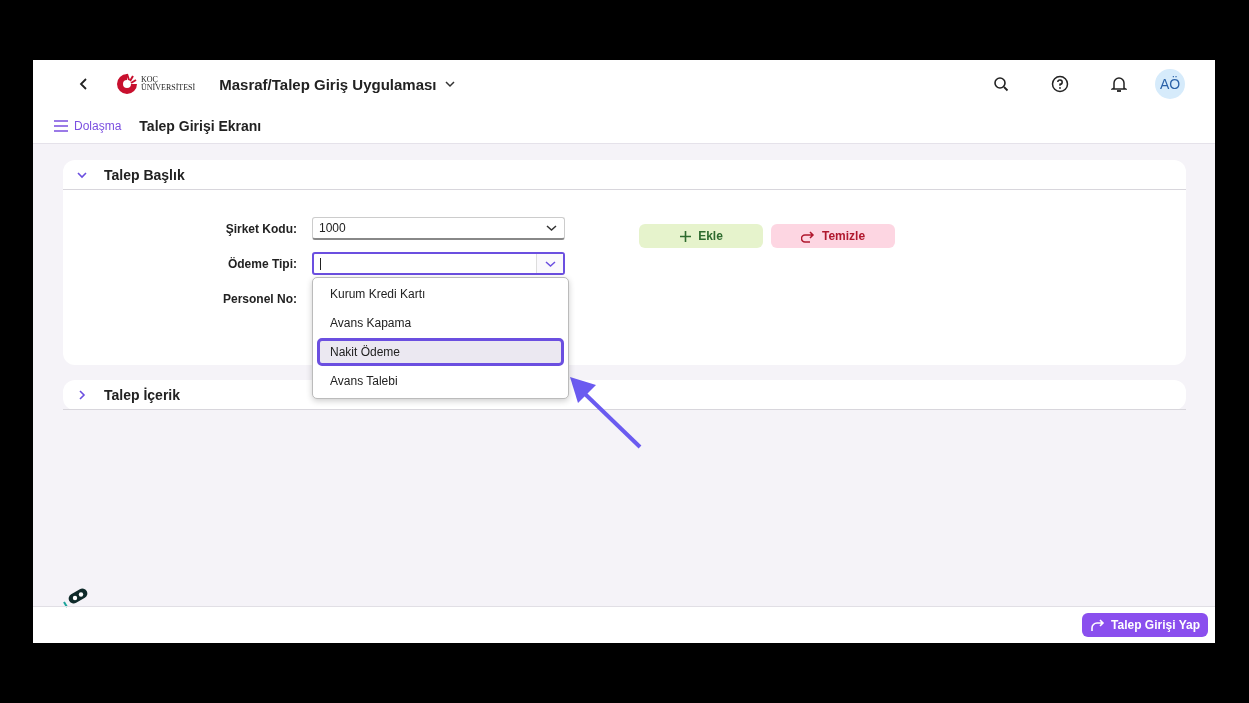 The image size is (1249, 703). Describe the element at coordinates (440, 352) in the screenshot. I see `dropdown-option: Nakit Ödeme` at that location.